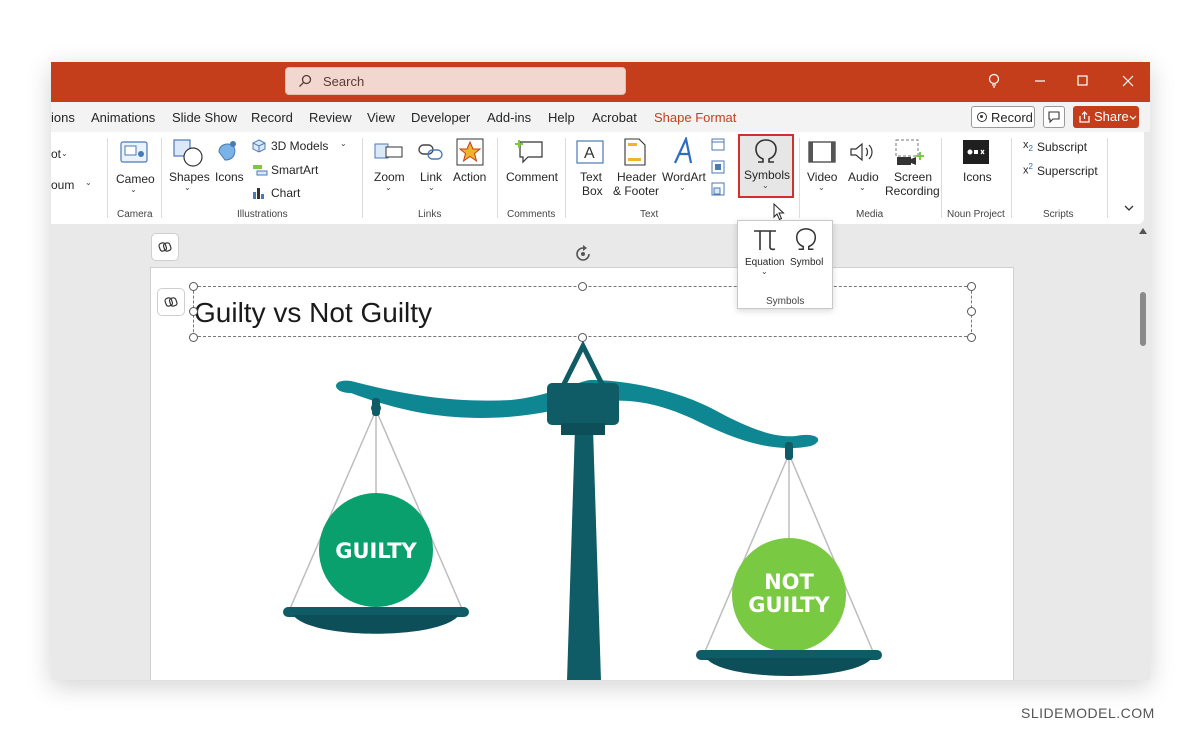 Image resolution: width=1200 pixels, height=743 pixels. Describe the element at coordinates (389, 177) in the screenshot. I see `zoom-button: Zoom` at that location.